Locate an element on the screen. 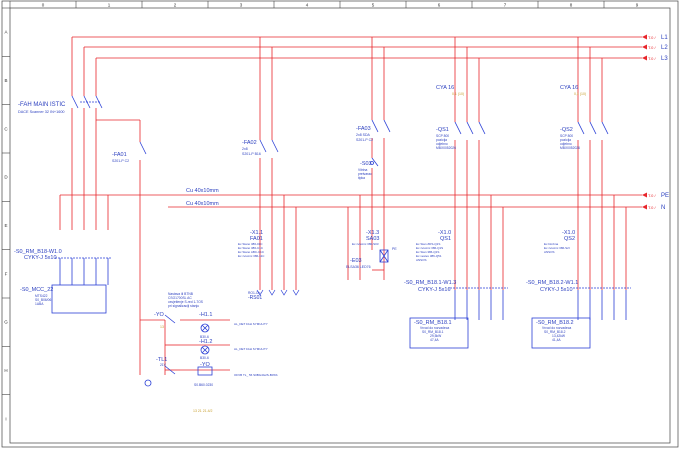  column-header: 4 is located at coordinates (307, 5).